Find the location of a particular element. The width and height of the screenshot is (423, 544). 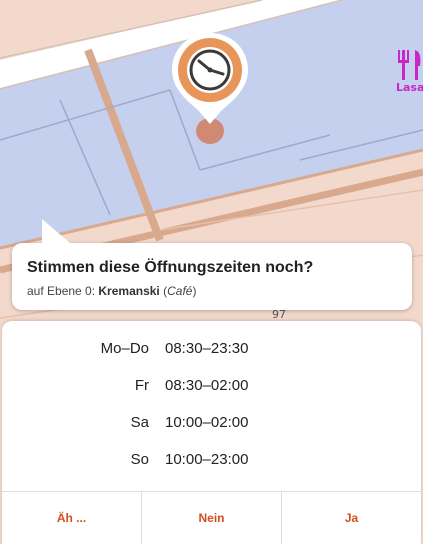

yes-button: Ja is located at coordinates (351, 518).